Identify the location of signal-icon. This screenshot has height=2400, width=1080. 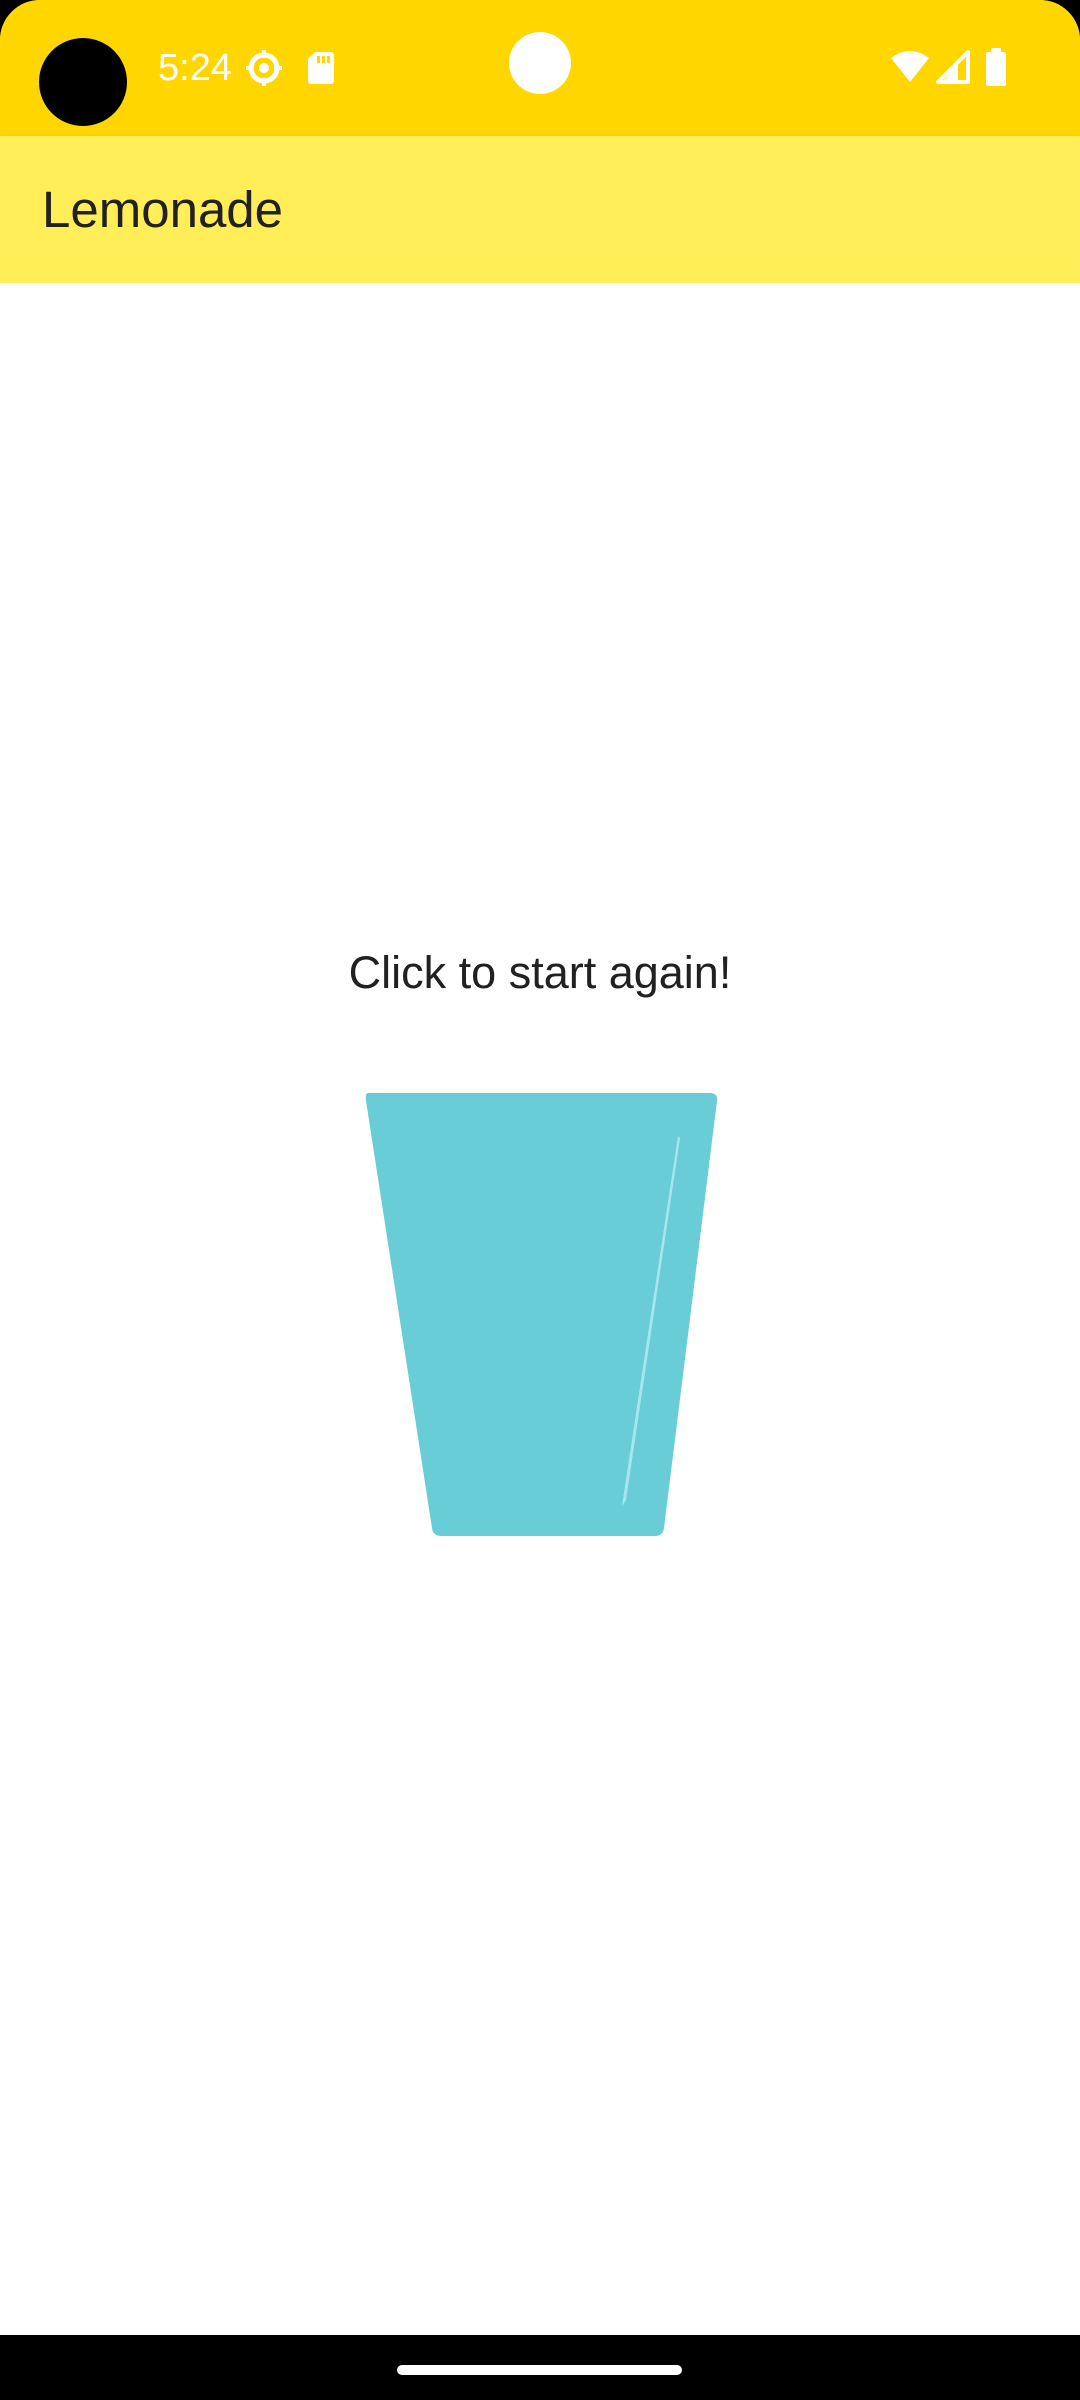
(953, 69).